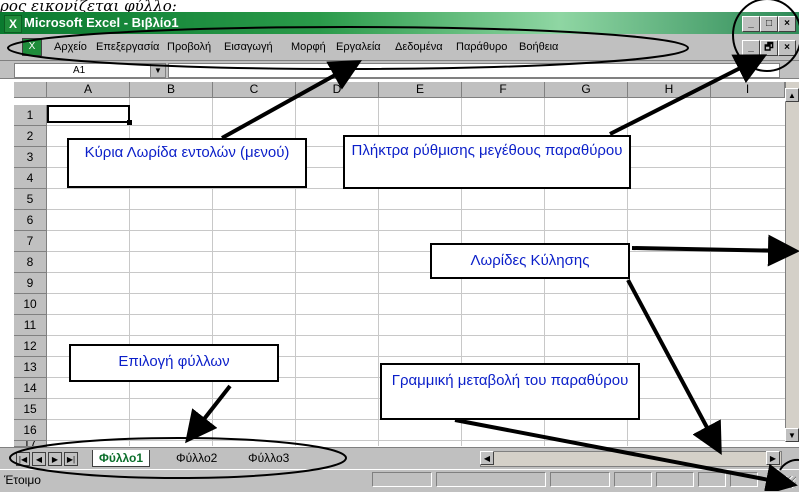  Describe the element at coordinates (748, 90) in the screenshot. I see `column-header-i: I` at that location.